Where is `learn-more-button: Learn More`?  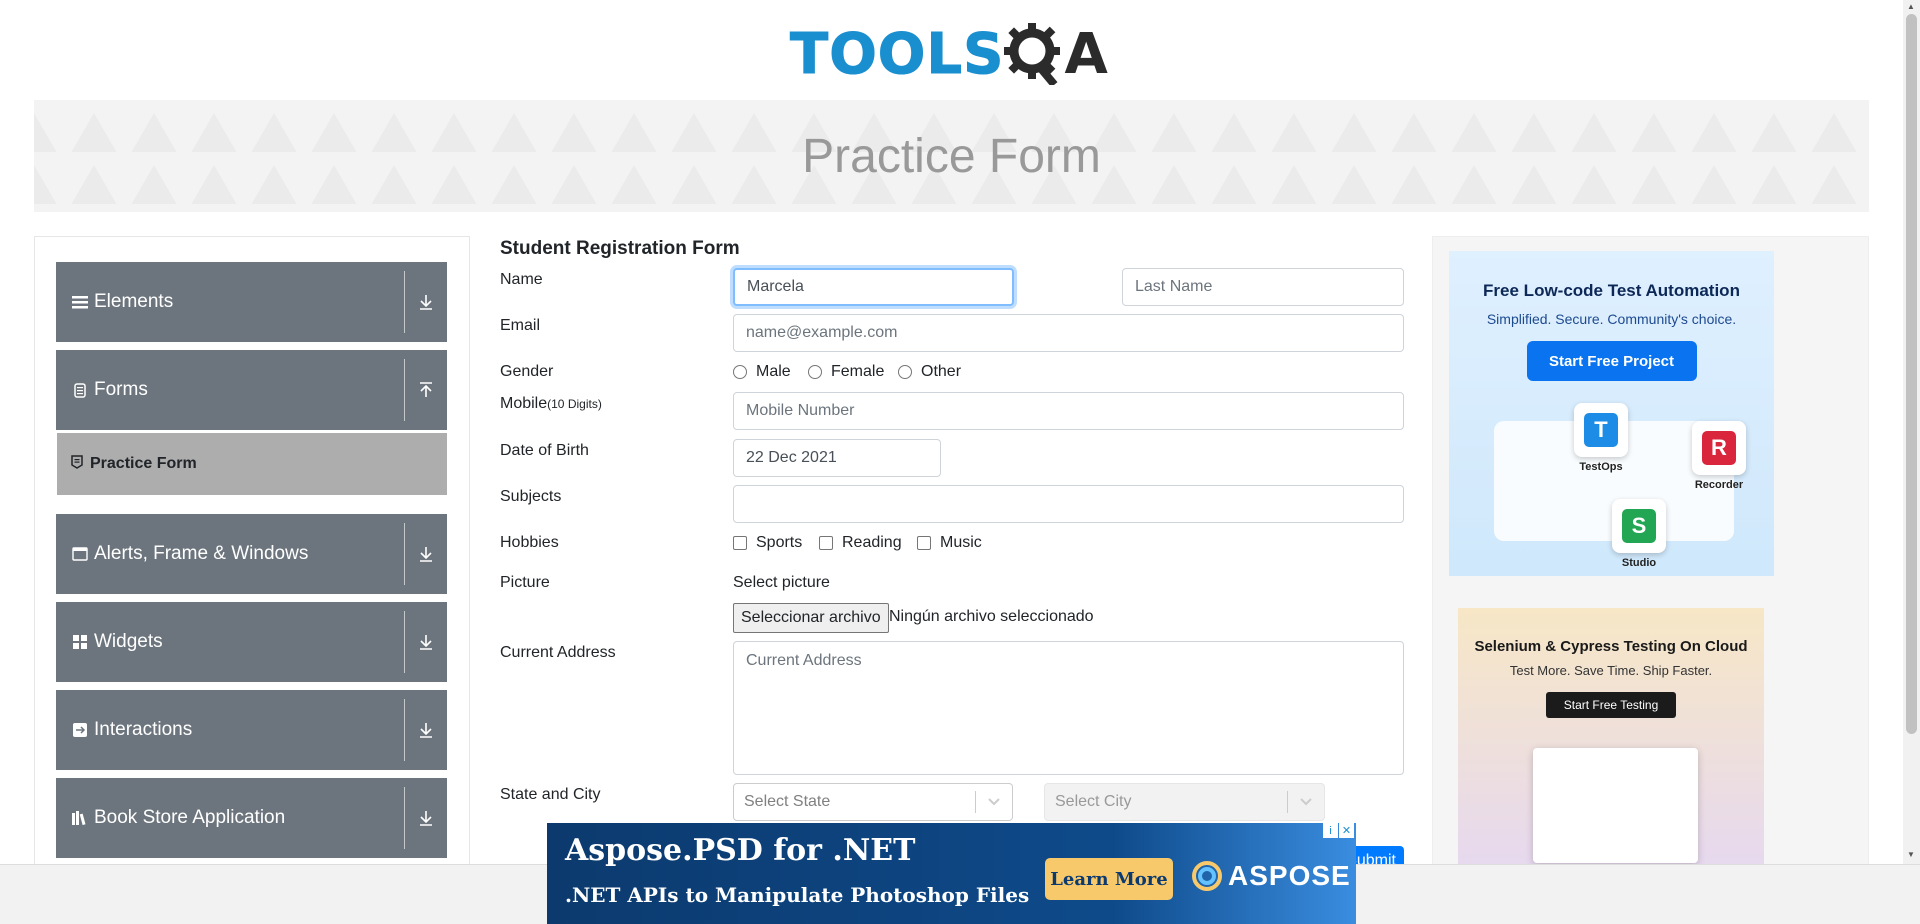
learn-more-button: Learn More is located at coordinates (1109, 879).